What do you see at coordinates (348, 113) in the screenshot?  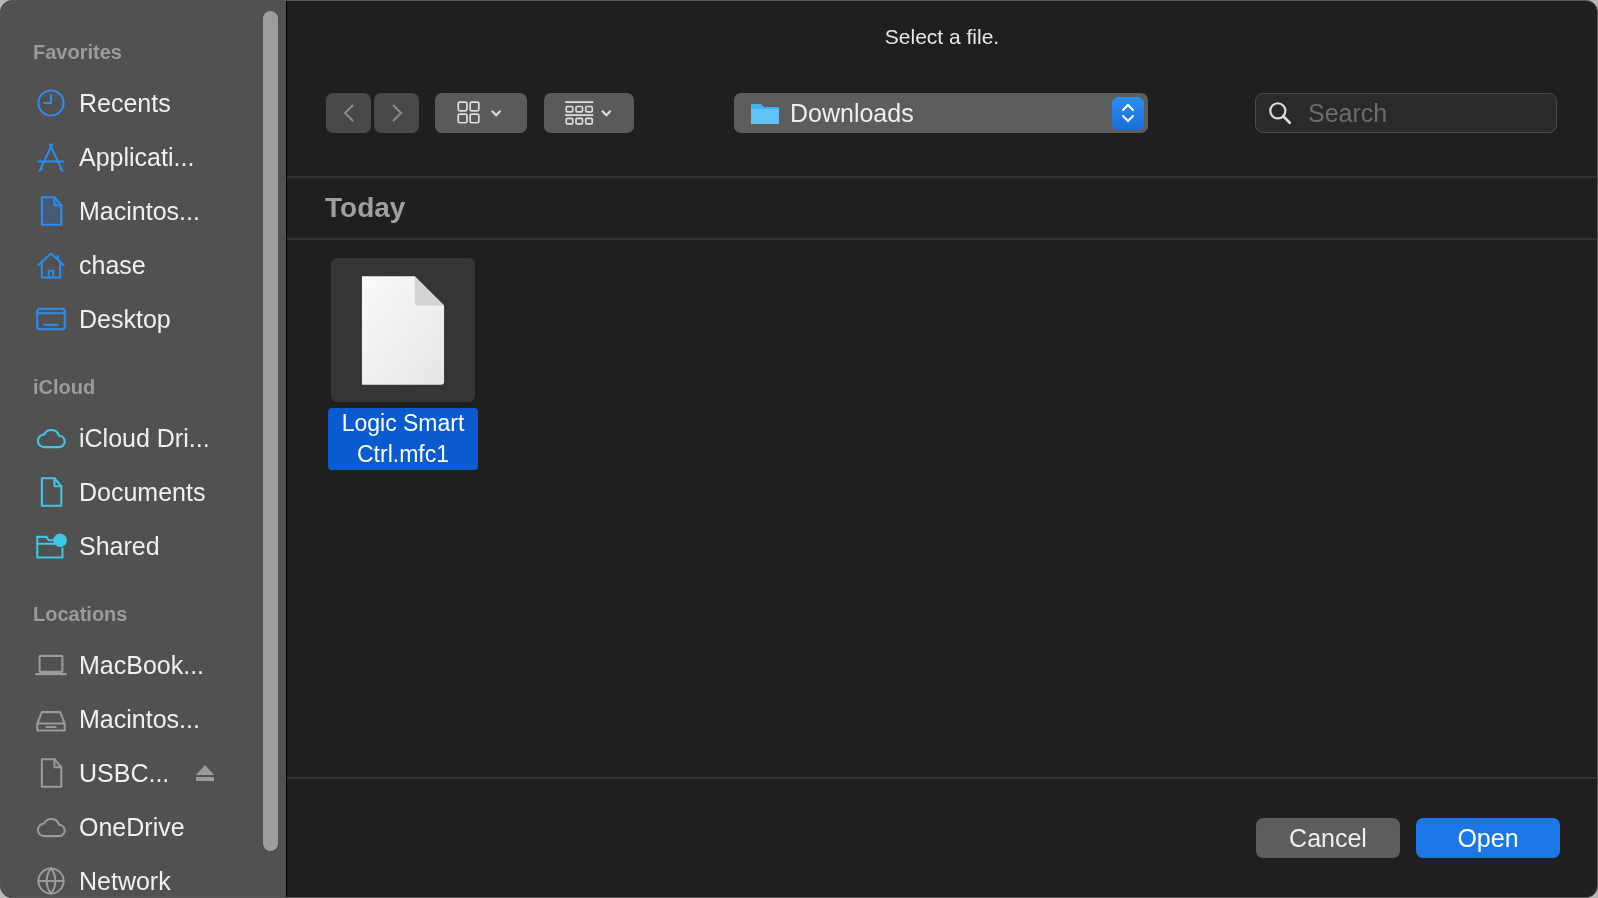 I see `chevron-left-icon` at bounding box center [348, 113].